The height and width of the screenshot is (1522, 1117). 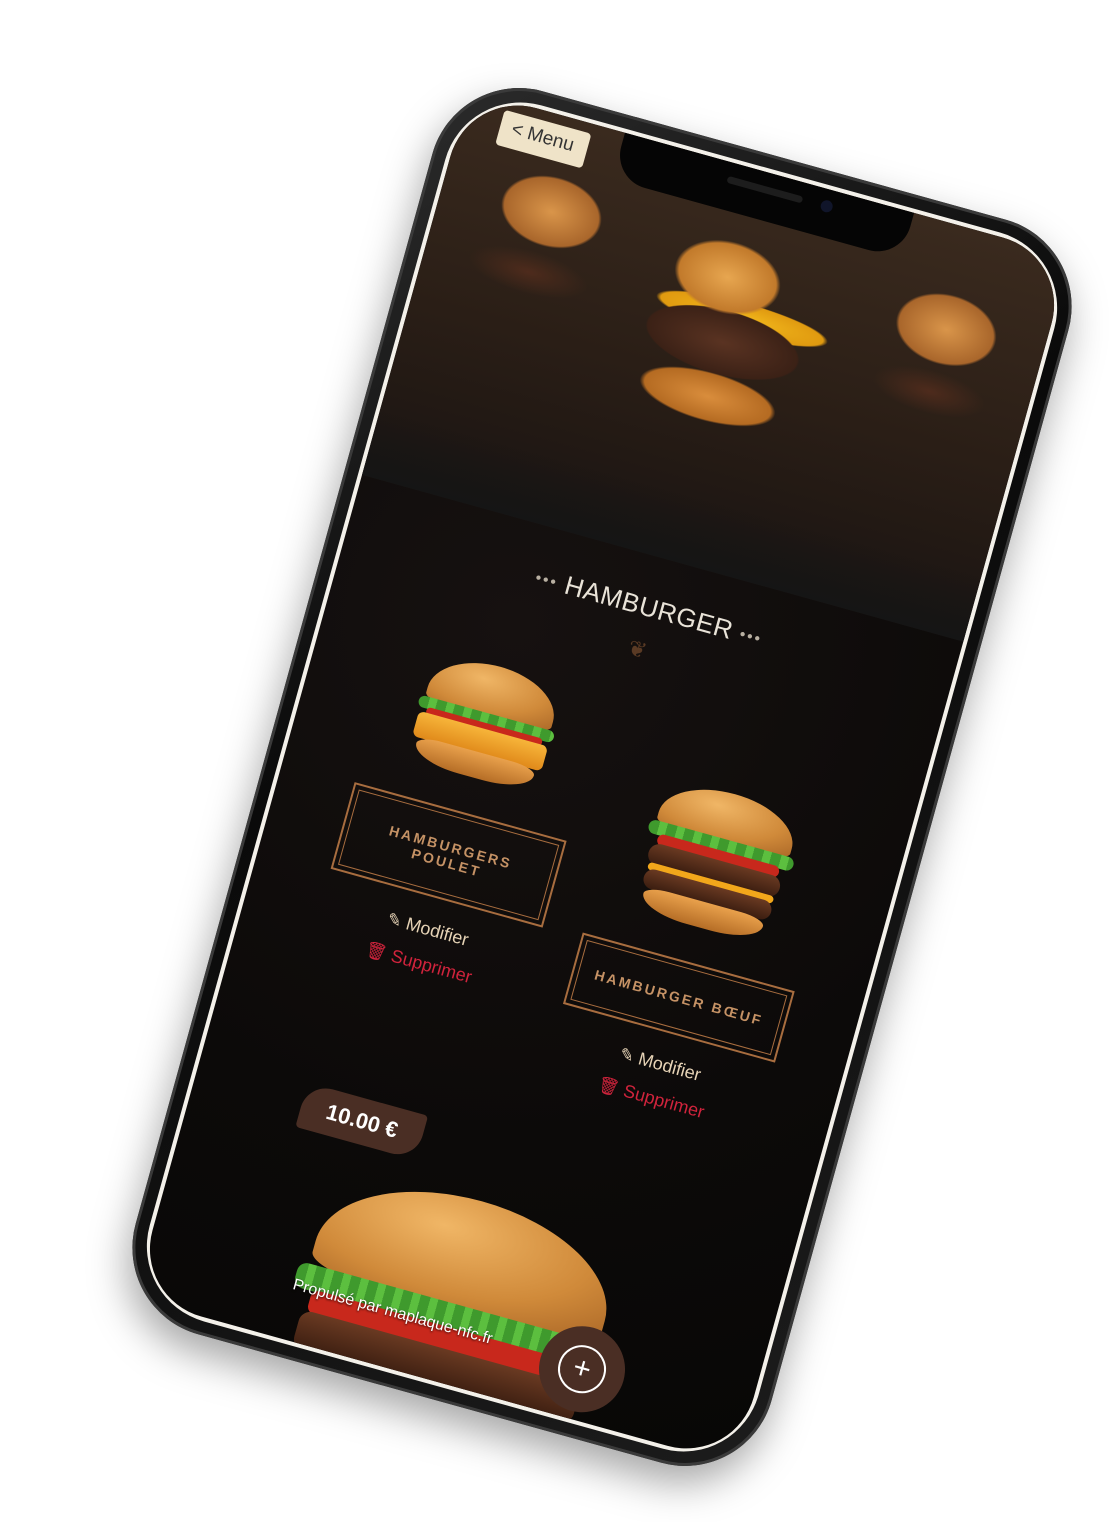 What do you see at coordinates (582, 1369) in the screenshot?
I see `plus-circle-icon: +` at bounding box center [582, 1369].